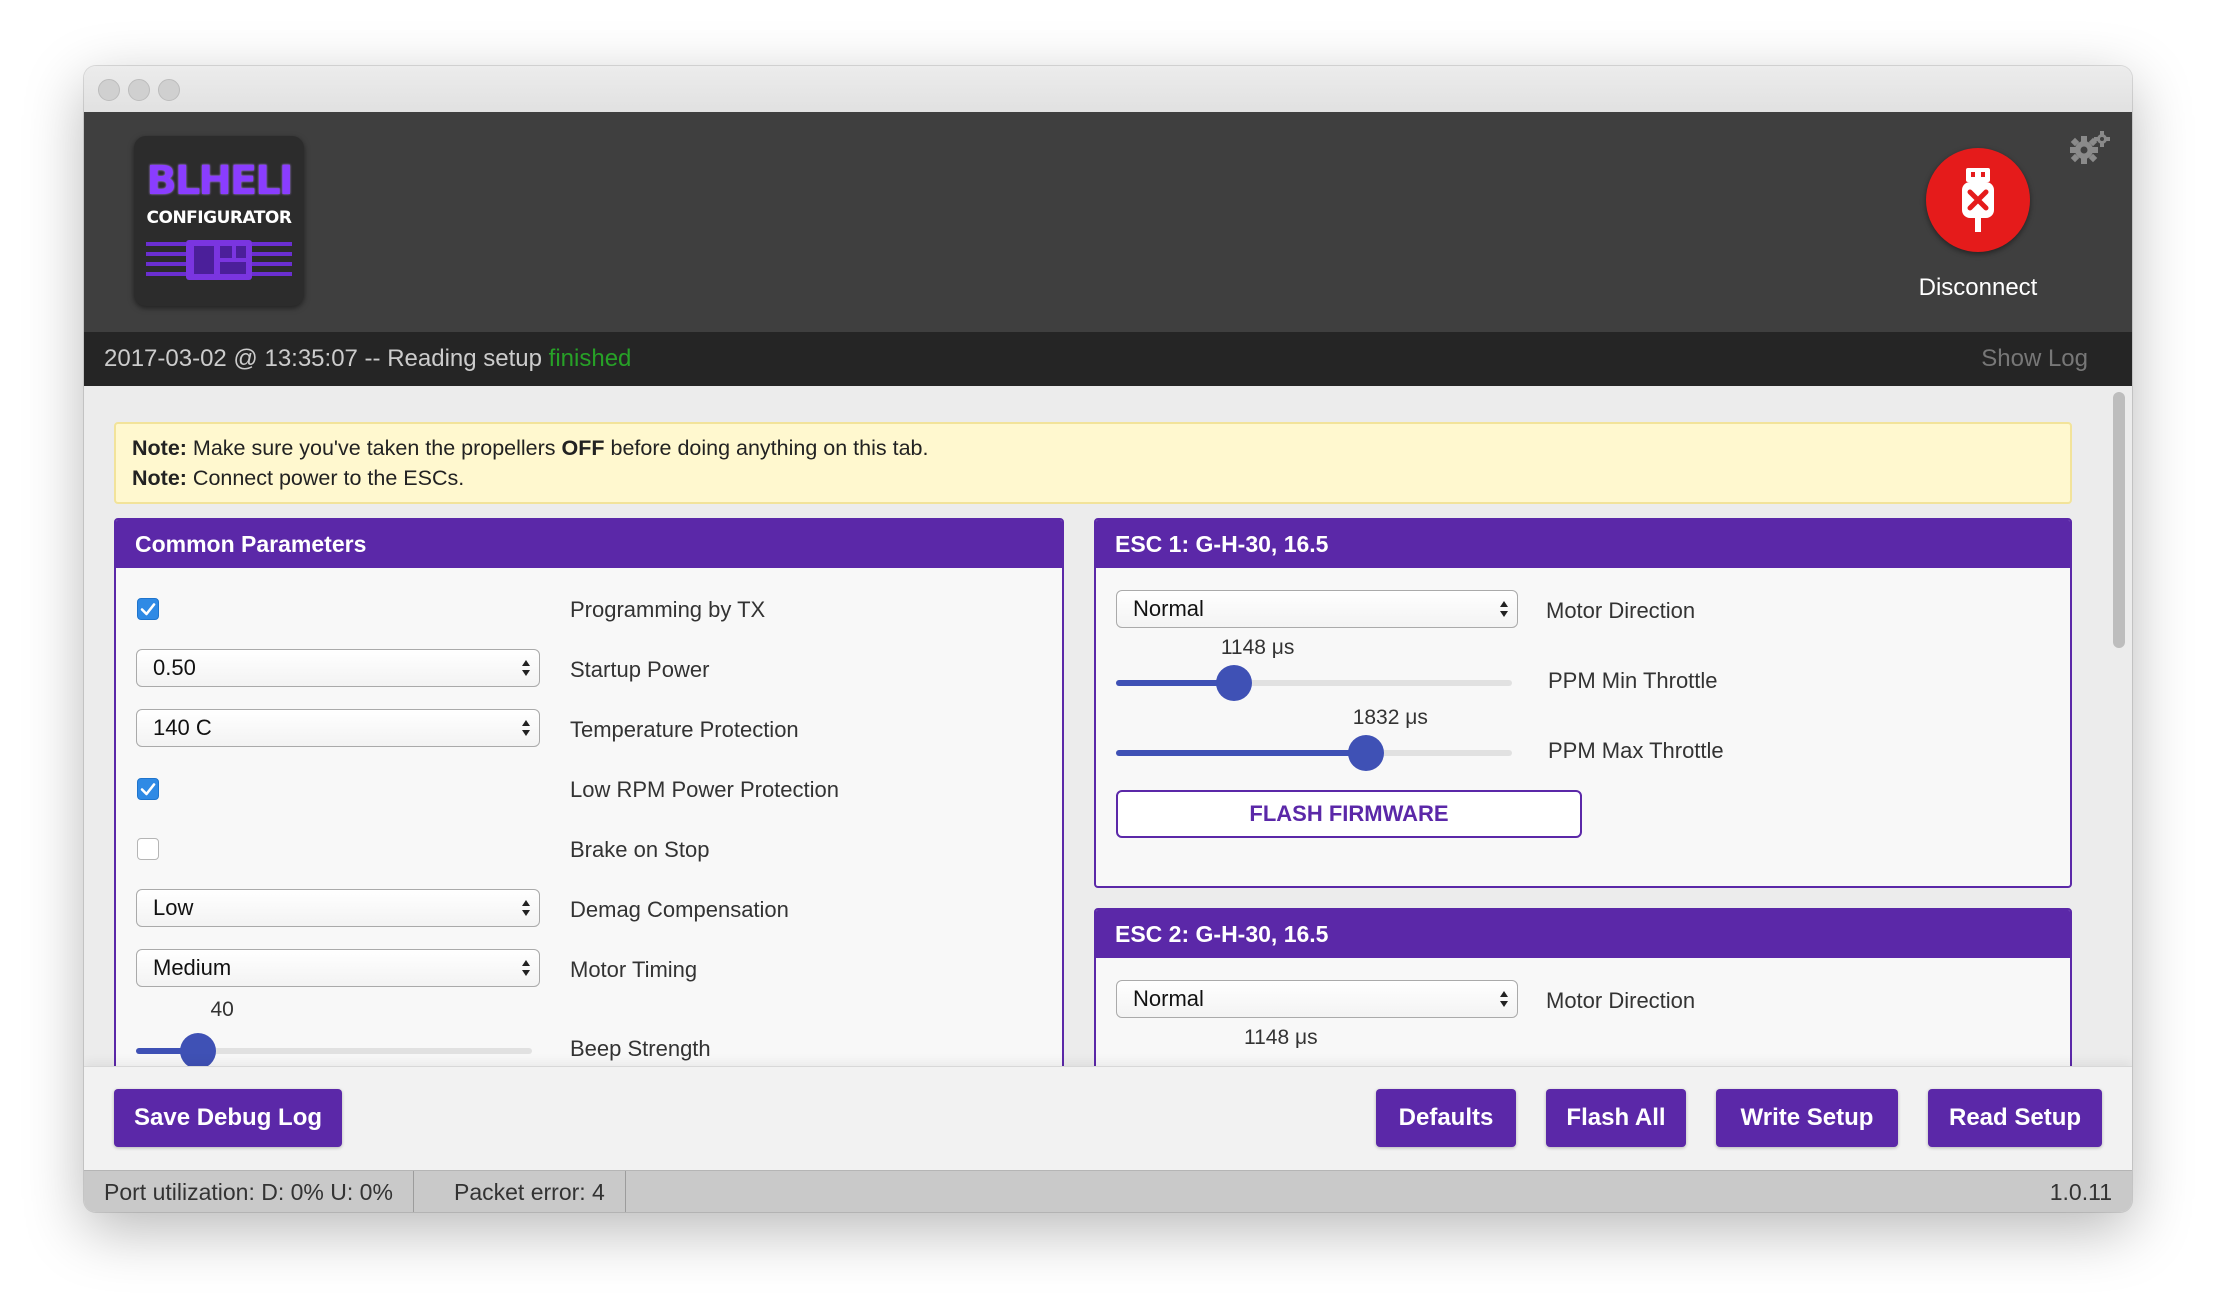 This screenshot has width=2216, height=1312. Describe the element at coordinates (334, 1049) in the screenshot. I see `beep-strength-slider` at that location.